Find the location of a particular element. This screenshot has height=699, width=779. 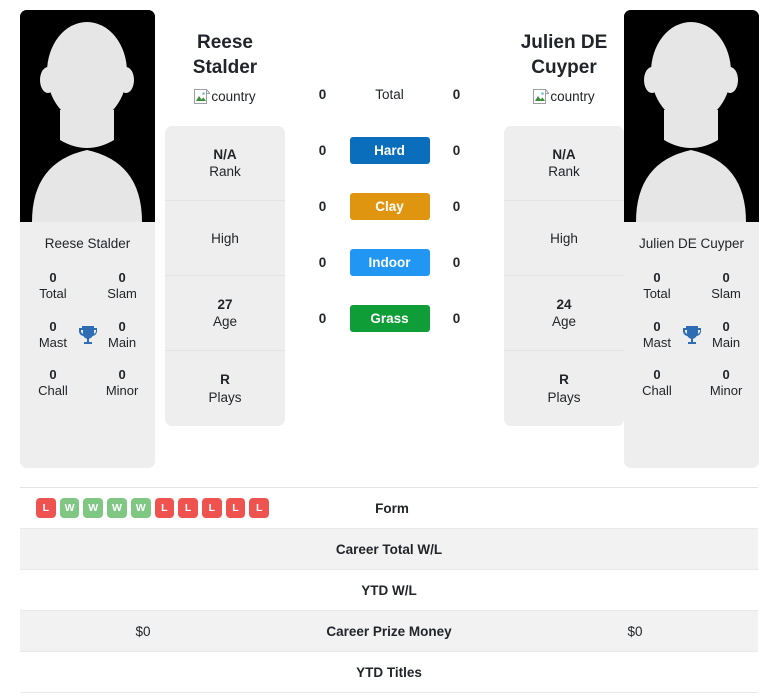

bio-value: N/A is located at coordinates (225, 154).